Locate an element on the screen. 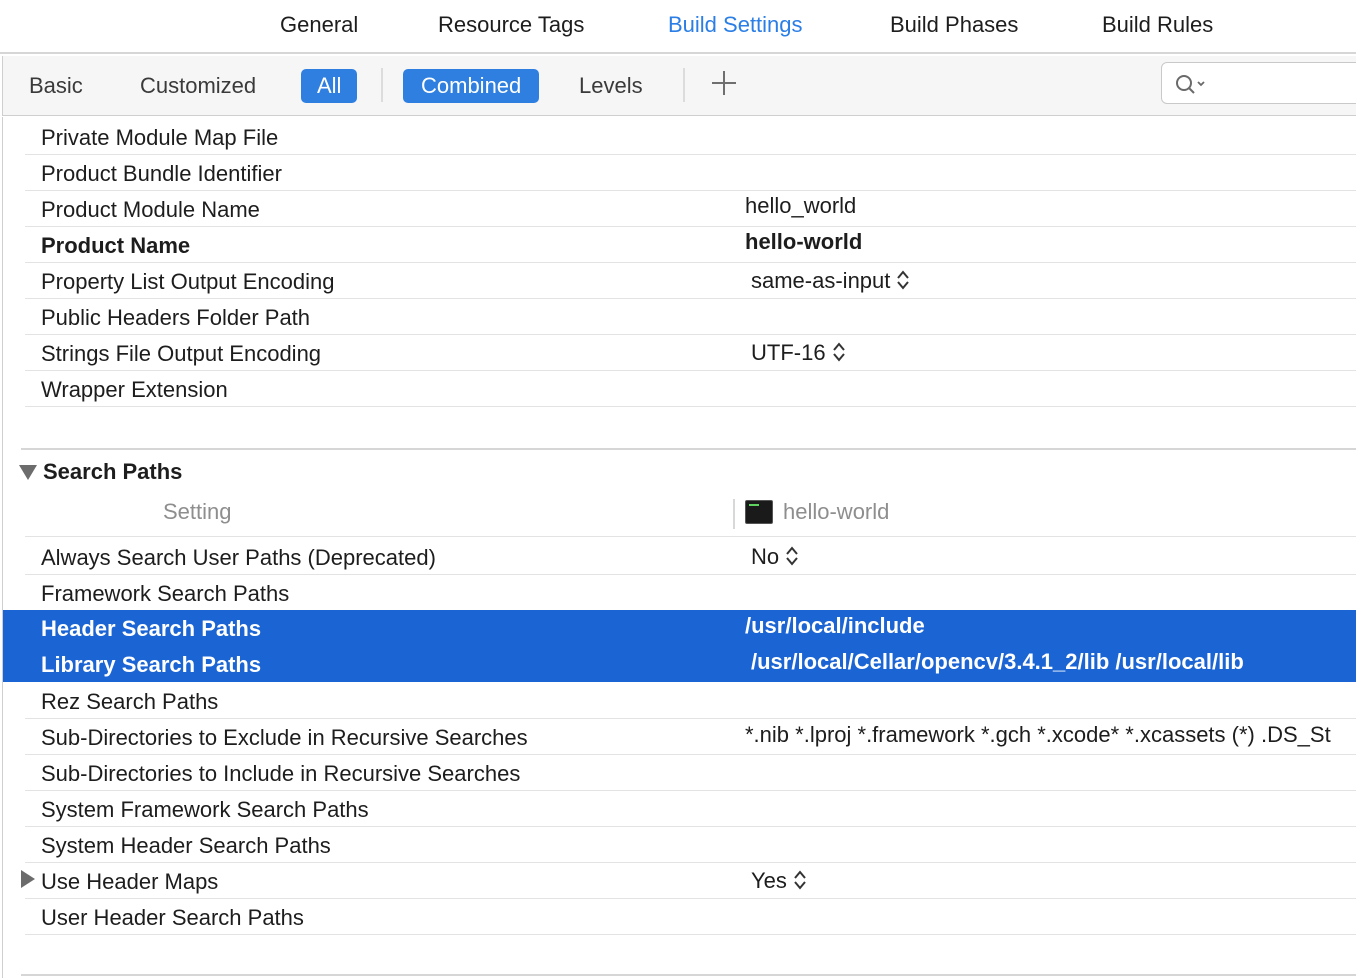  setting-name: Product Module Name is located at coordinates (150, 209).